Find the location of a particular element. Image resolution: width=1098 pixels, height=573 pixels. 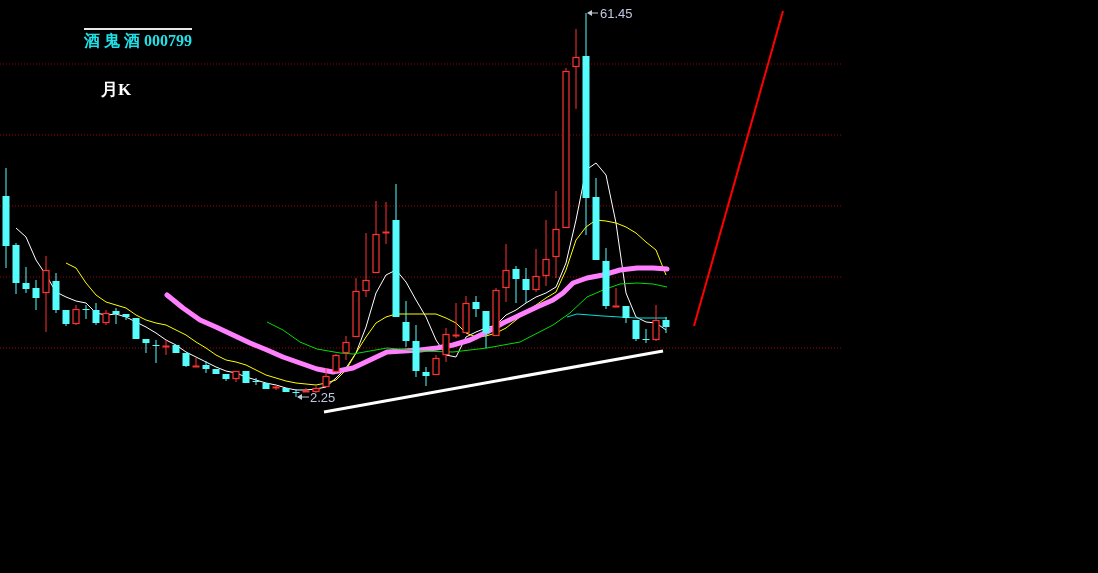

price-label: 2.25 is located at coordinates (323, 397).